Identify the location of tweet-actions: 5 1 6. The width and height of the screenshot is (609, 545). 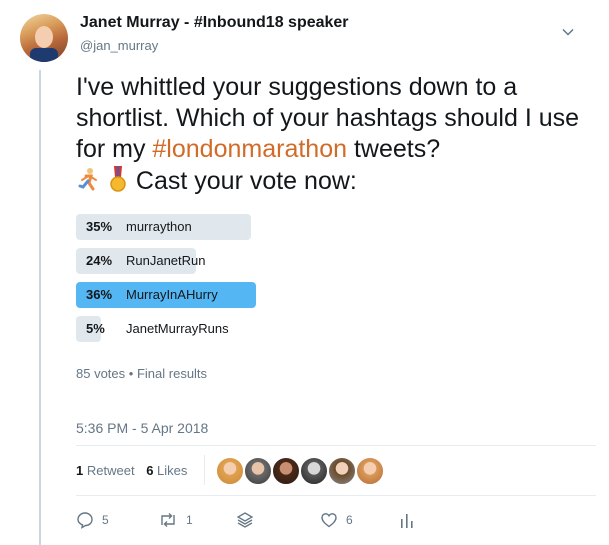
(256, 520).